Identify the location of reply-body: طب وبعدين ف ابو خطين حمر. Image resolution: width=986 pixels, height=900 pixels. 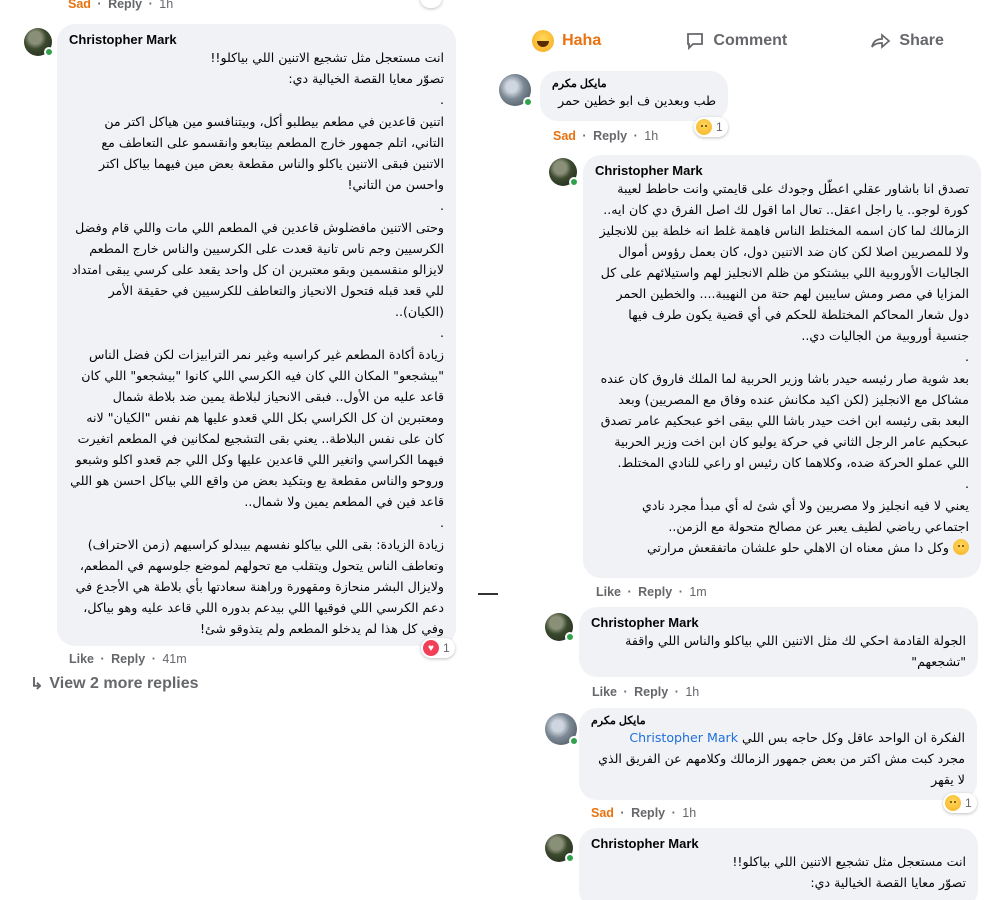
(637, 100).